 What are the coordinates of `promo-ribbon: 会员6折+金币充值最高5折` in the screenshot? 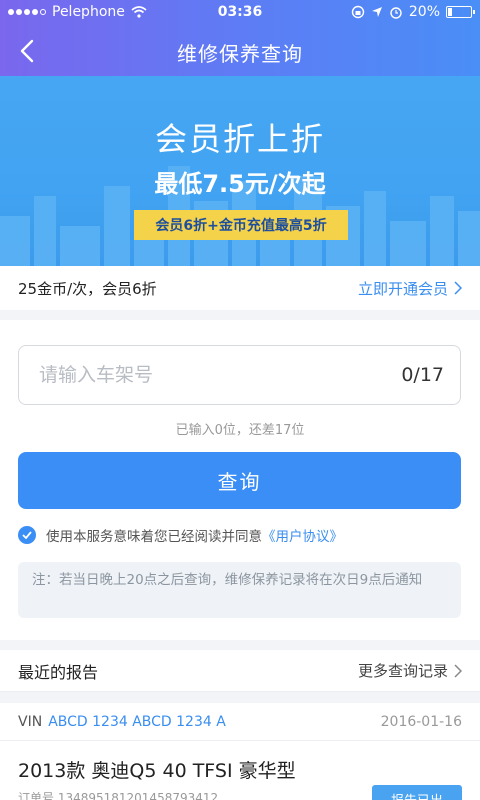 It's located at (241, 225).